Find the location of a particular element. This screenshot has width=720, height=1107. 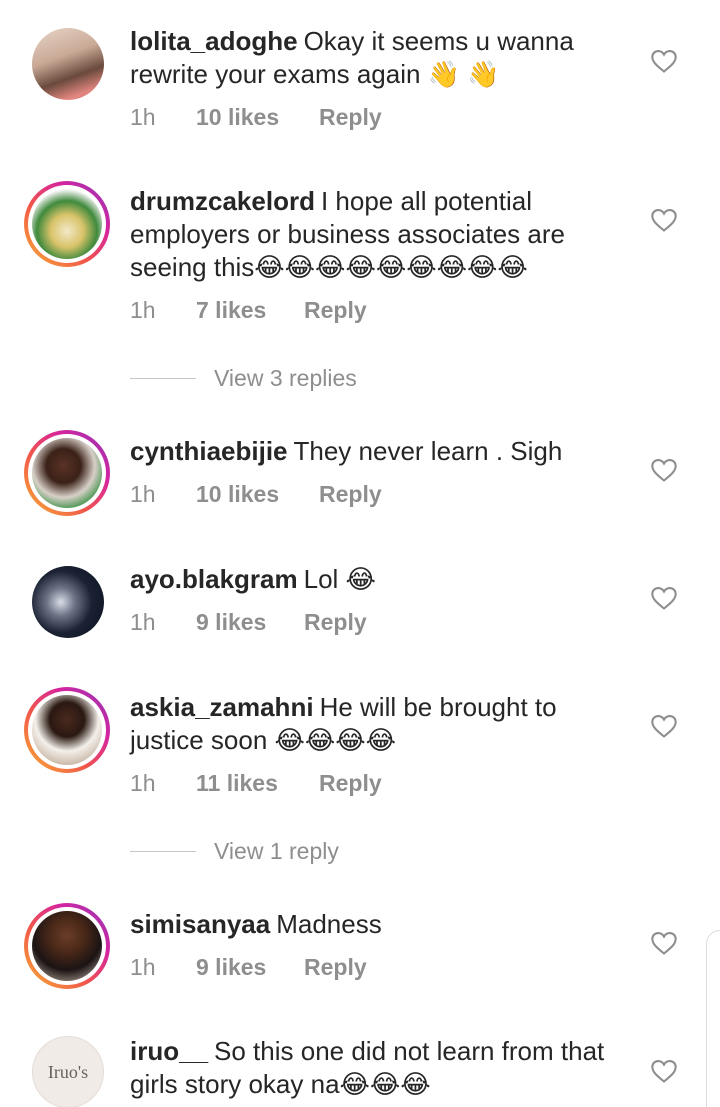

avatar: Iruo's is located at coordinates (67, 1071).